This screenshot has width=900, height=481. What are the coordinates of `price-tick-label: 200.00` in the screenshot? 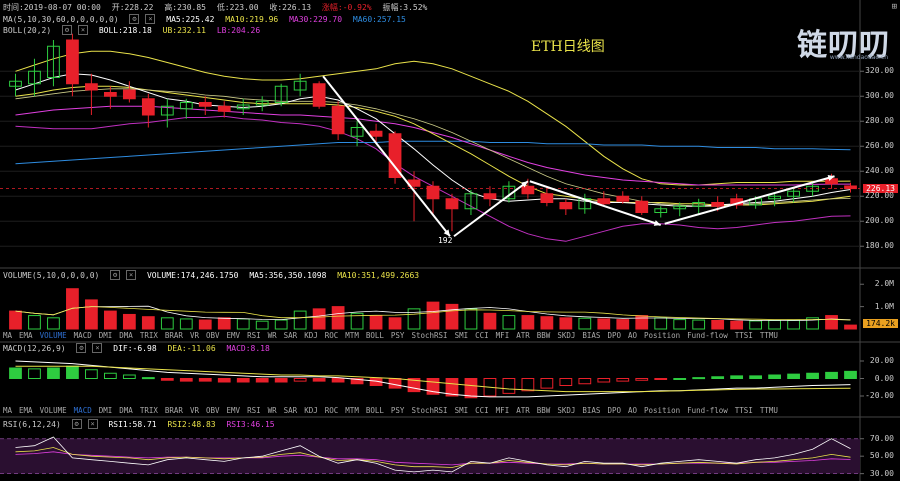 It's located at (879, 221).